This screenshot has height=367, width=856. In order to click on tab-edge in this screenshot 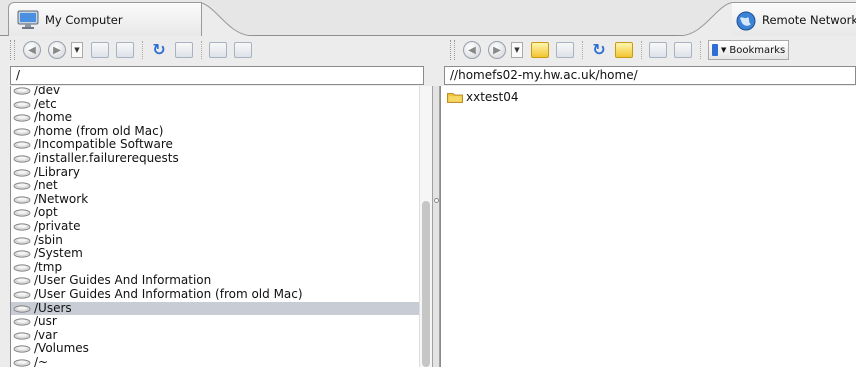, I will do `click(706, 19)`.